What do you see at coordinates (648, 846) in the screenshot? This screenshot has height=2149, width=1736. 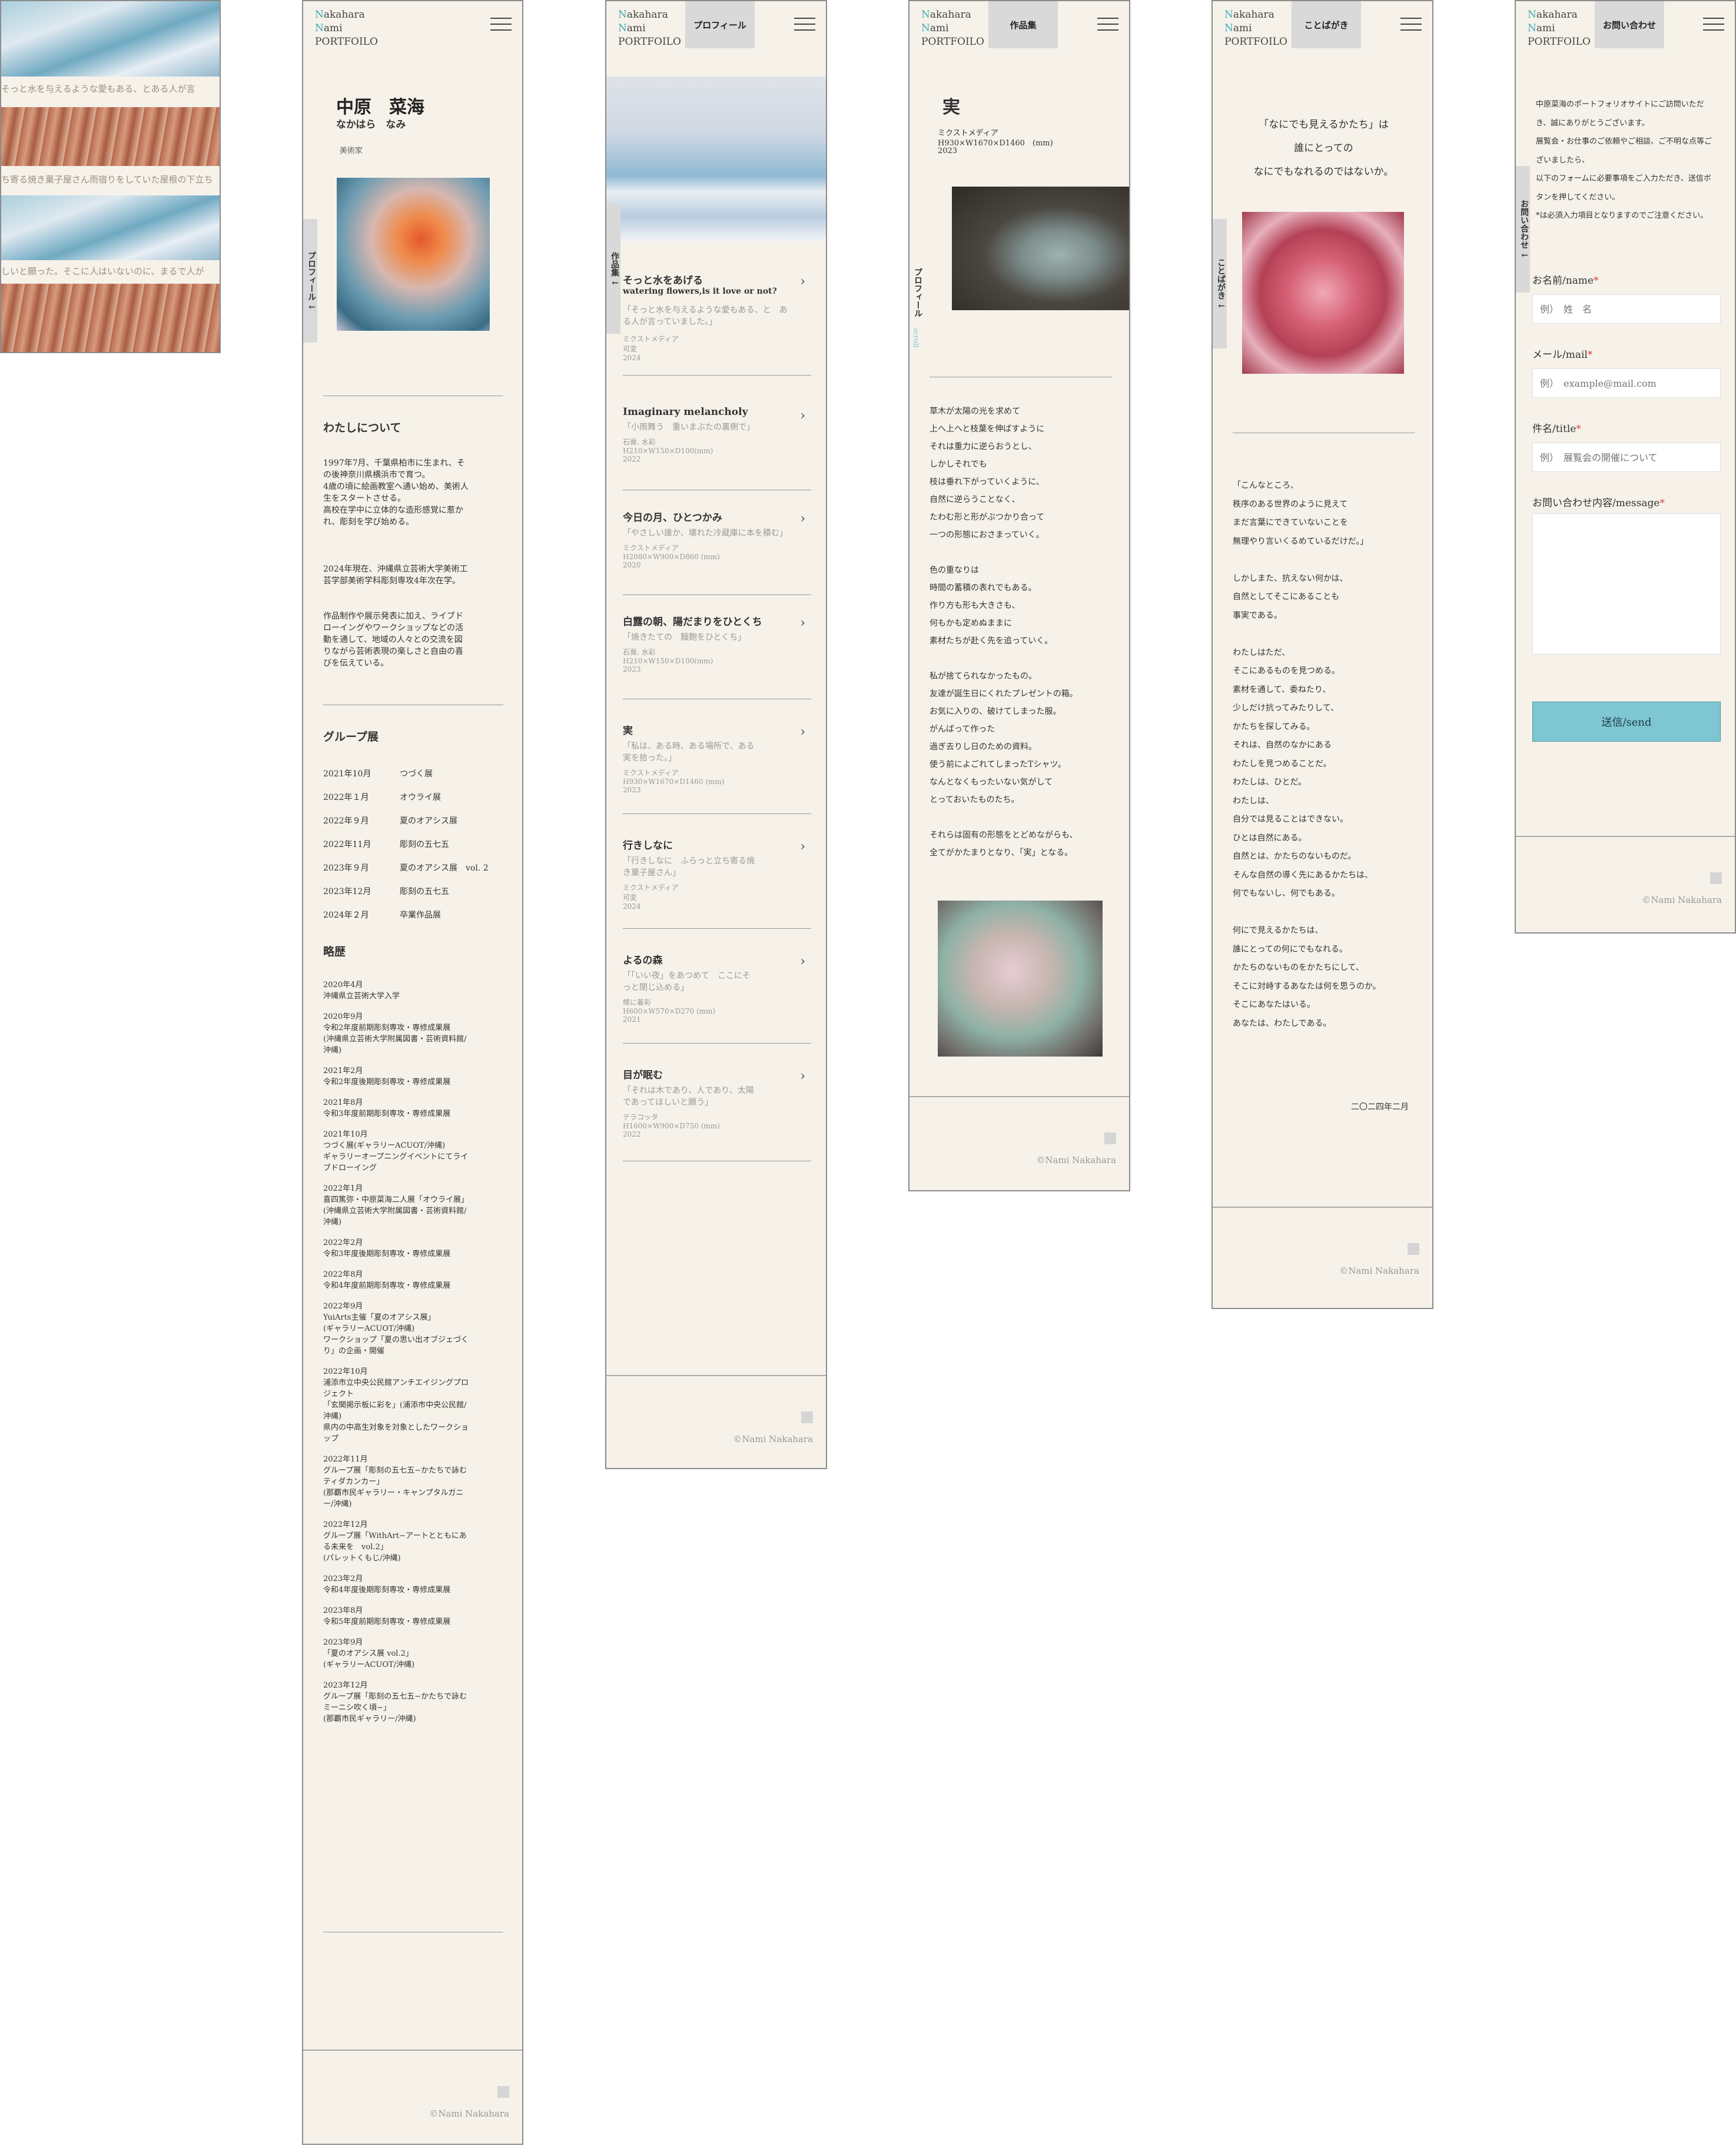 I see `work-title: 行きしなに` at bounding box center [648, 846].